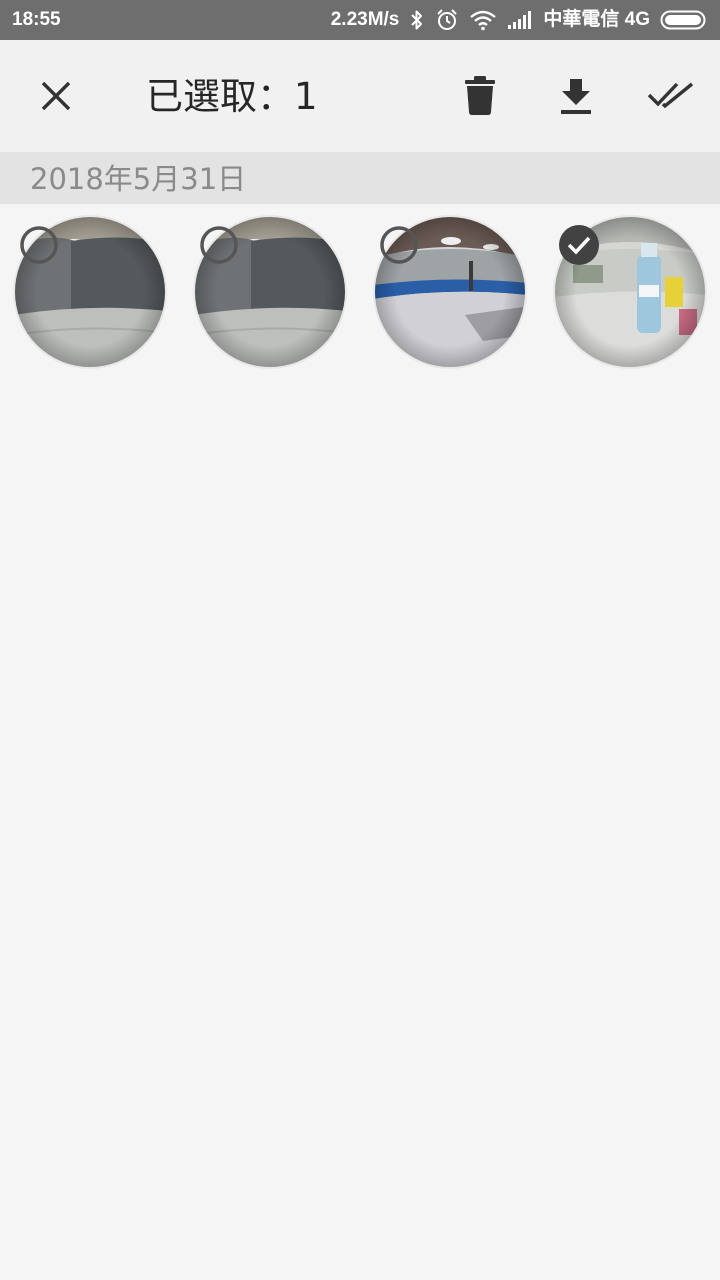 The image size is (720, 1280). I want to click on carrier-label: 中華電信 4G, so click(596, 19).